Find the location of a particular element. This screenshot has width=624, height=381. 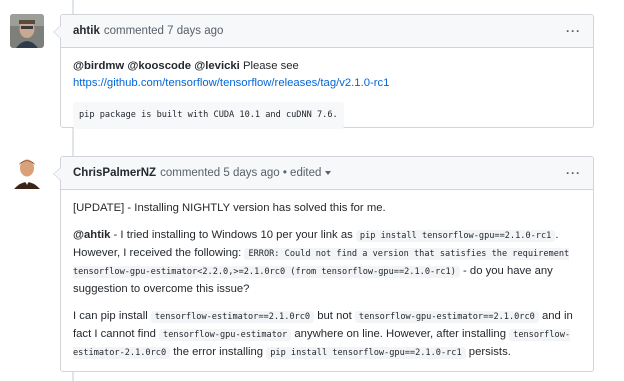

mention-link: @ahtik is located at coordinates (91, 235).